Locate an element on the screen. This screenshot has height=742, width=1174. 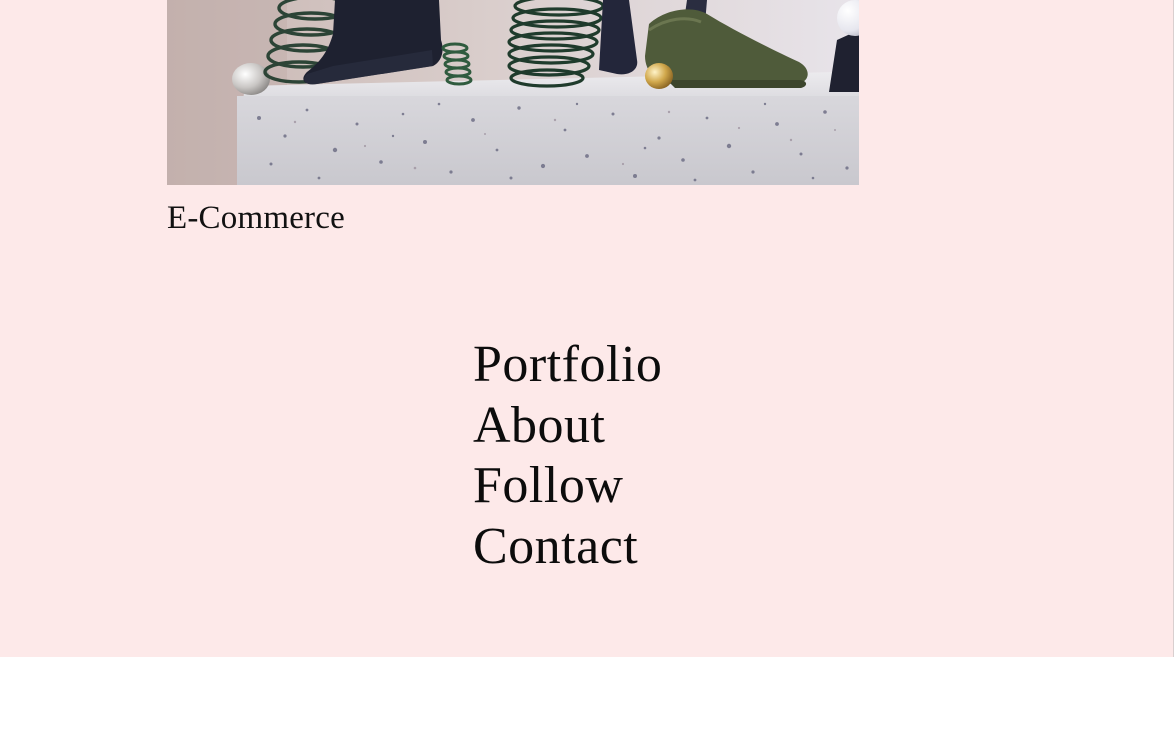
project-image-illustration is located at coordinates (513, 92).